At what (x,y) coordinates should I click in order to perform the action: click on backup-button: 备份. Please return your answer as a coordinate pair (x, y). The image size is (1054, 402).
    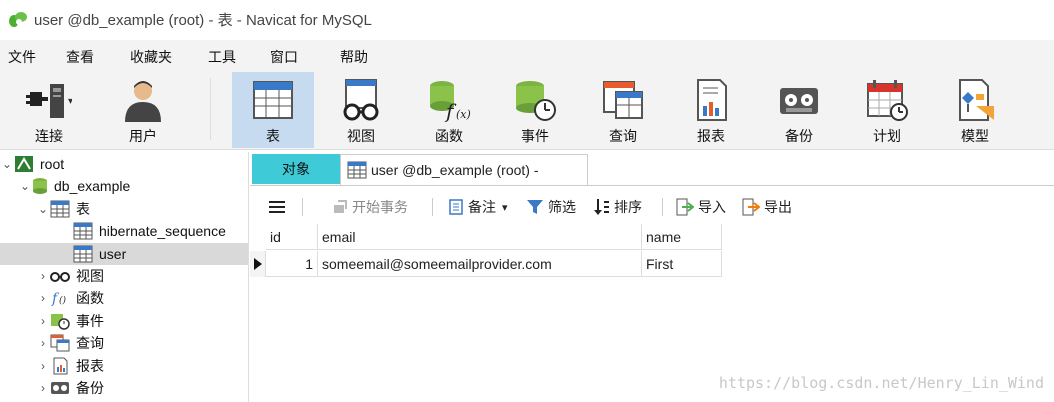
    Looking at the image, I should click on (799, 110).